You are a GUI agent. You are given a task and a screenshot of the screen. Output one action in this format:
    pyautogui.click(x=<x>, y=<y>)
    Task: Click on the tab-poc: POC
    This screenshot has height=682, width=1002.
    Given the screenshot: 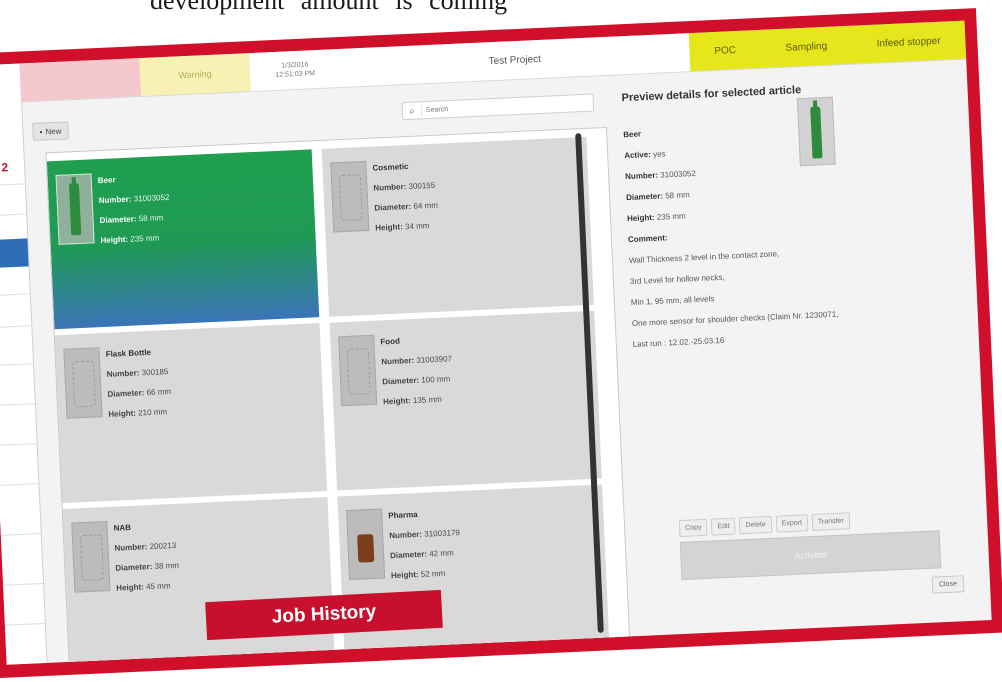 What is the action you would take?
    pyautogui.click(x=725, y=51)
    